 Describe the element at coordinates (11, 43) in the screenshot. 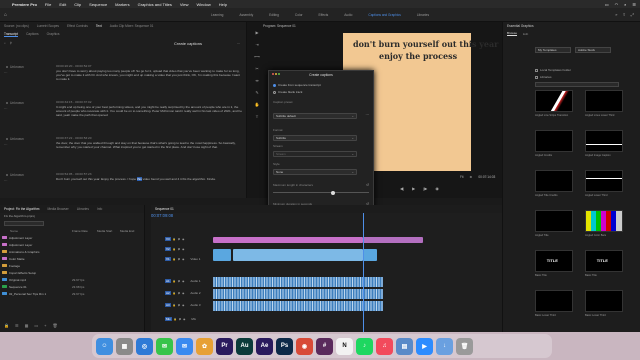

I see `filter-icon: ⚲` at that location.